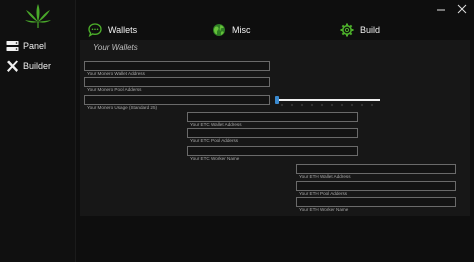 The height and width of the screenshot is (262, 474). I want to click on eth-wallet-field, so click(376, 172).